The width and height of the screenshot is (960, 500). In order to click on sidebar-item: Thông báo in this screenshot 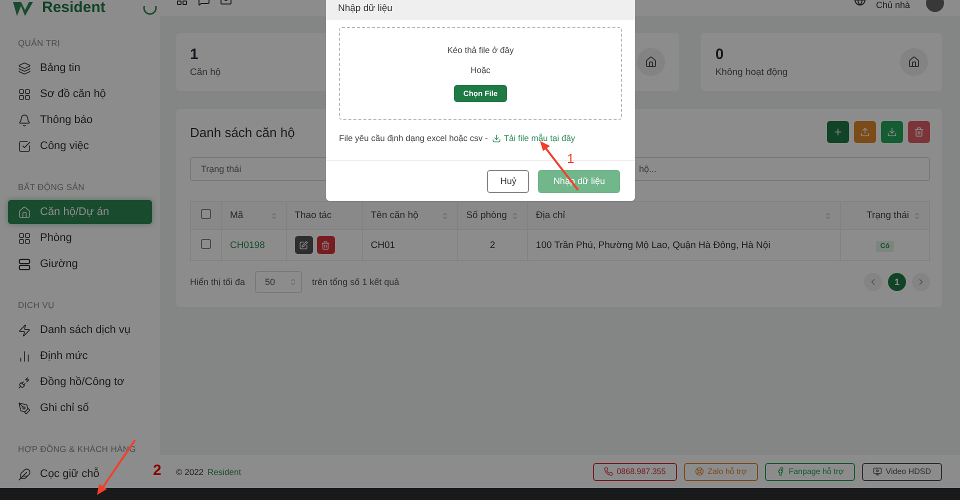, I will do `click(80, 120)`.